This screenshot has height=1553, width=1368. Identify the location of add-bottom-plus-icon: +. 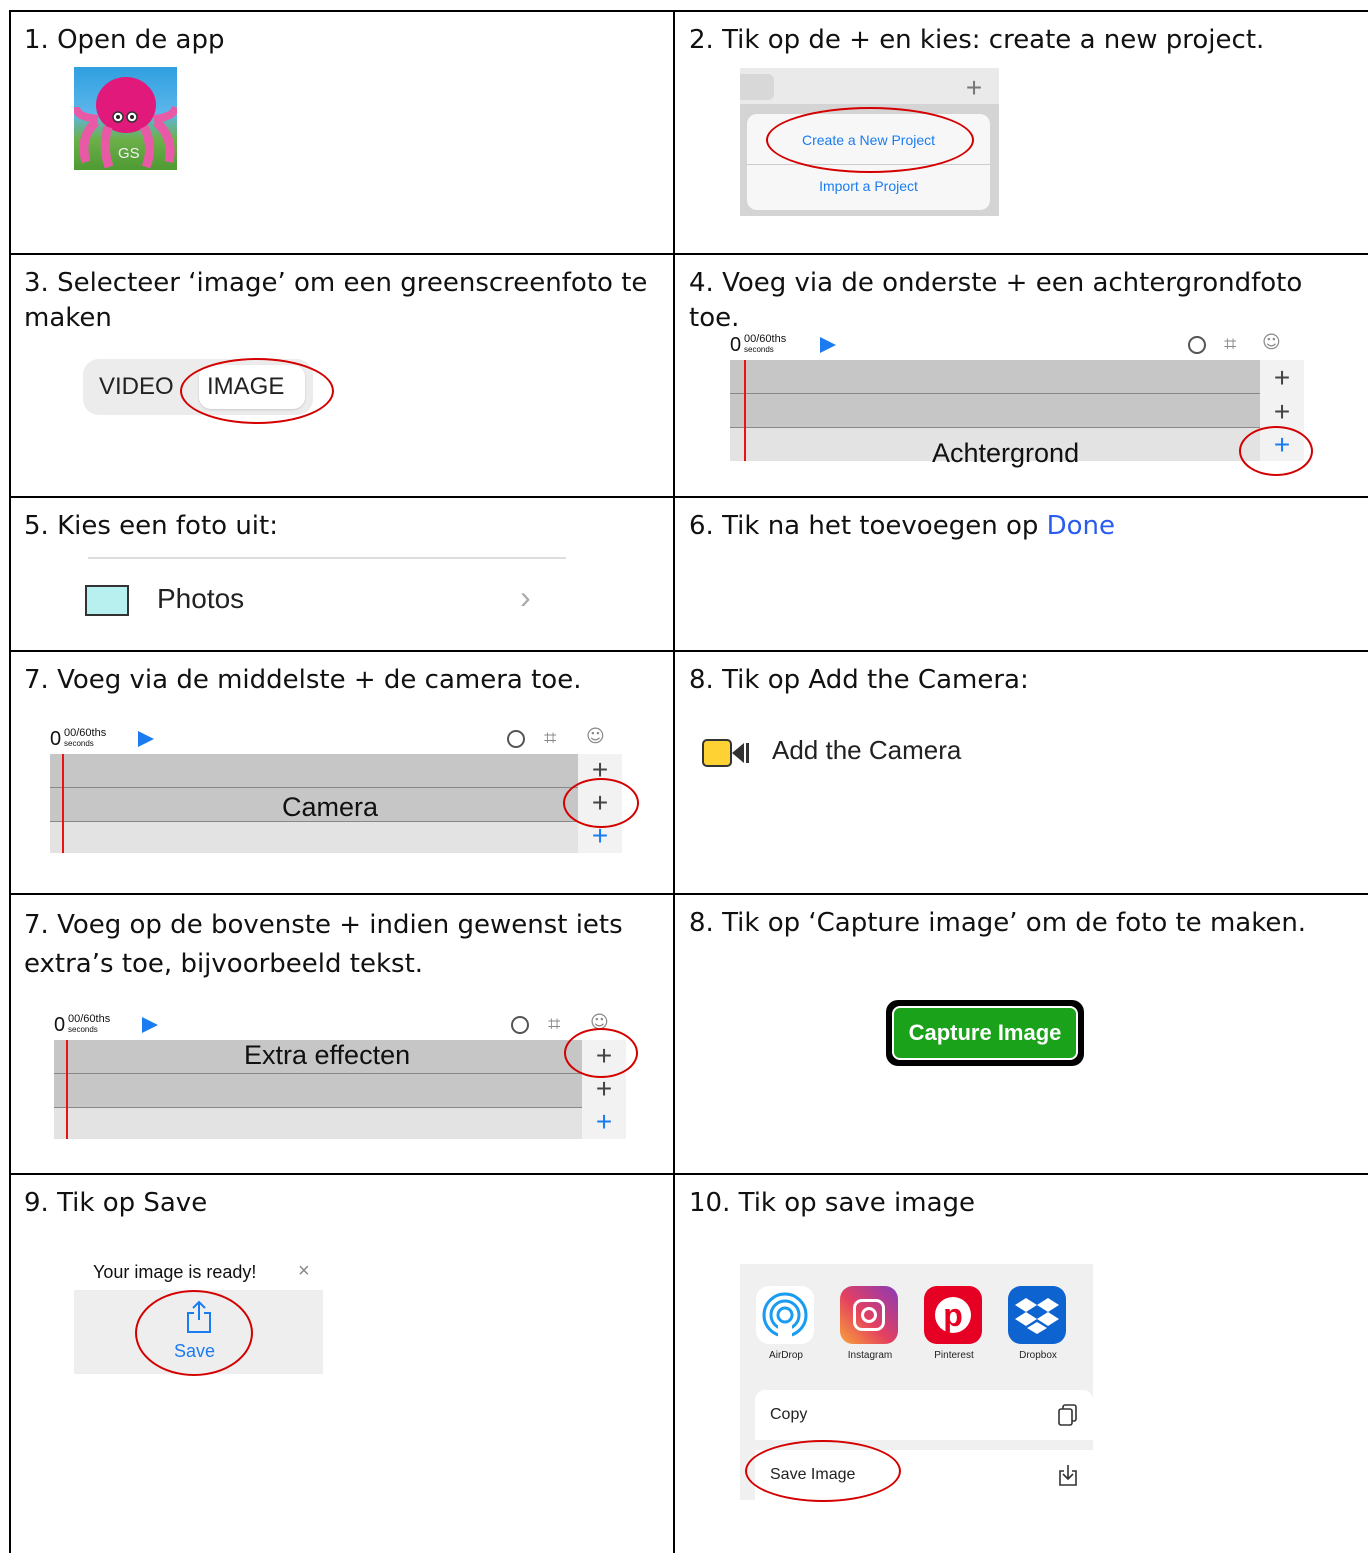
(604, 1122).